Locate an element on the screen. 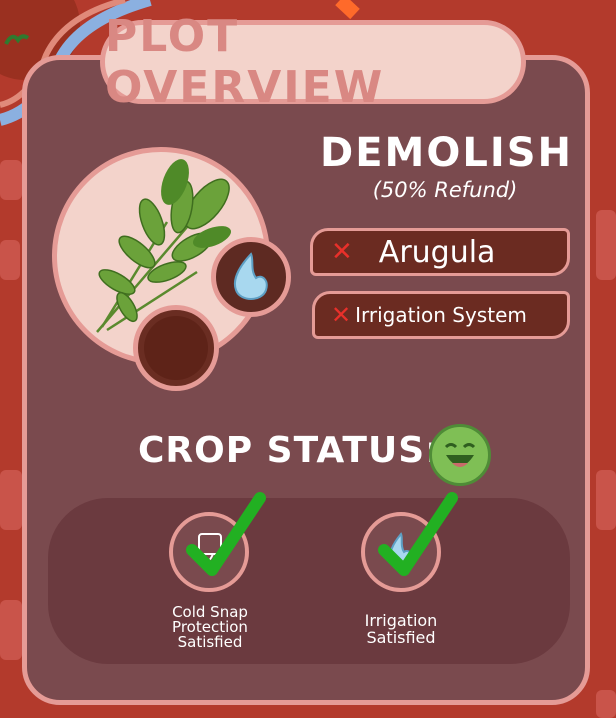 Image resolution: width=616 pixels, height=718 pixels. soil-badge is located at coordinates (176, 348).